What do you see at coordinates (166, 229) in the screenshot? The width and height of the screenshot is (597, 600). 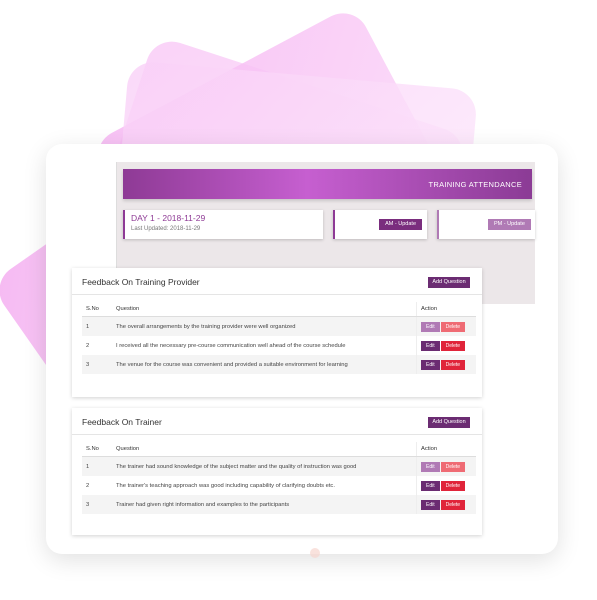 I see `last-updated-text: Last Updated: 2018-11-29` at bounding box center [166, 229].